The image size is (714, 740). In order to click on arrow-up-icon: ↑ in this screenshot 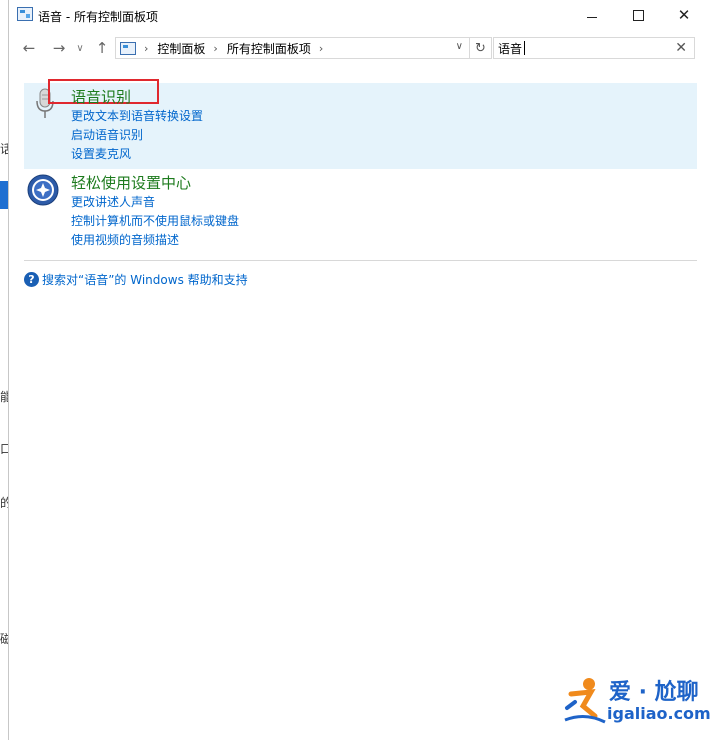, I will do `click(102, 48)`.